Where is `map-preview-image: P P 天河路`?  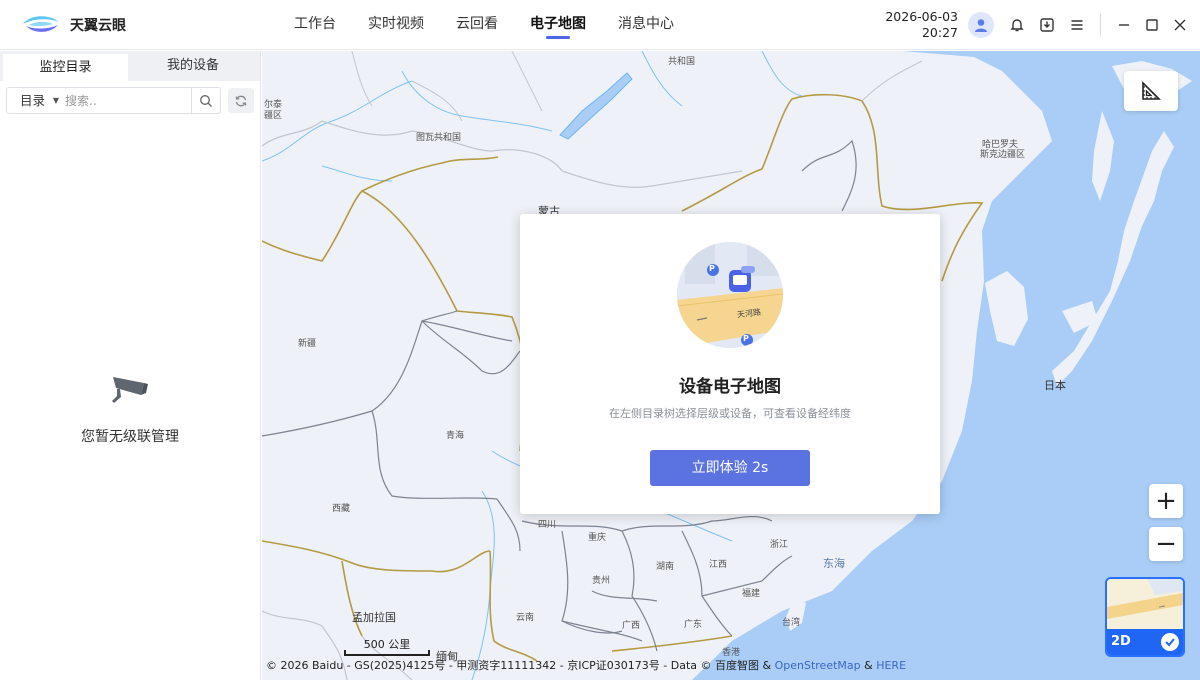 map-preview-image: P P 天河路 is located at coordinates (730, 295).